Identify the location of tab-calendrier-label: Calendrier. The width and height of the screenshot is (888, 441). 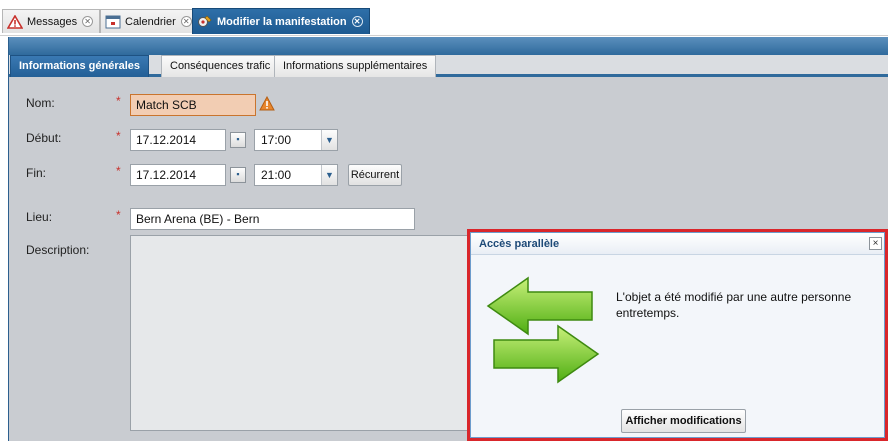
(150, 21).